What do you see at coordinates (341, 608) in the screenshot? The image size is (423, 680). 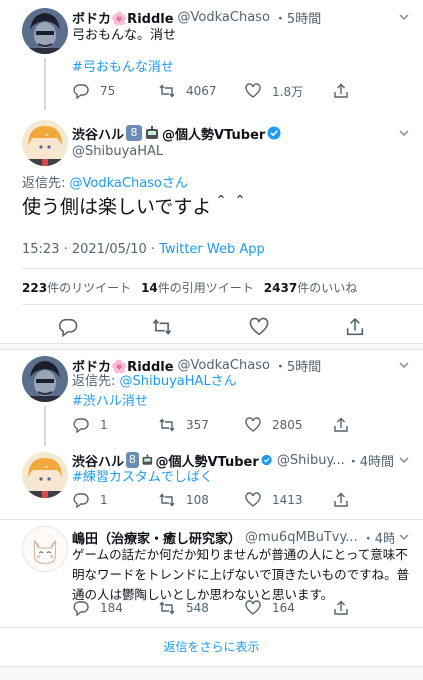 I see `reply3-share-icon` at bounding box center [341, 608].